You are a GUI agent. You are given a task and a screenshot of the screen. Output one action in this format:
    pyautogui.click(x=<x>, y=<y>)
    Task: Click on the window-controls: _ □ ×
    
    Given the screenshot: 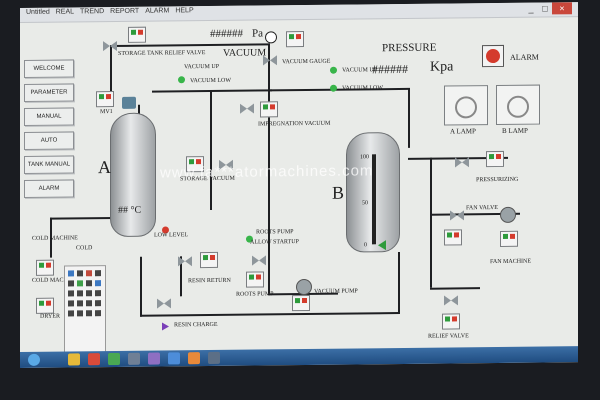 What is the action you would take?
    pyautogui.click(x=548, y=8)
    